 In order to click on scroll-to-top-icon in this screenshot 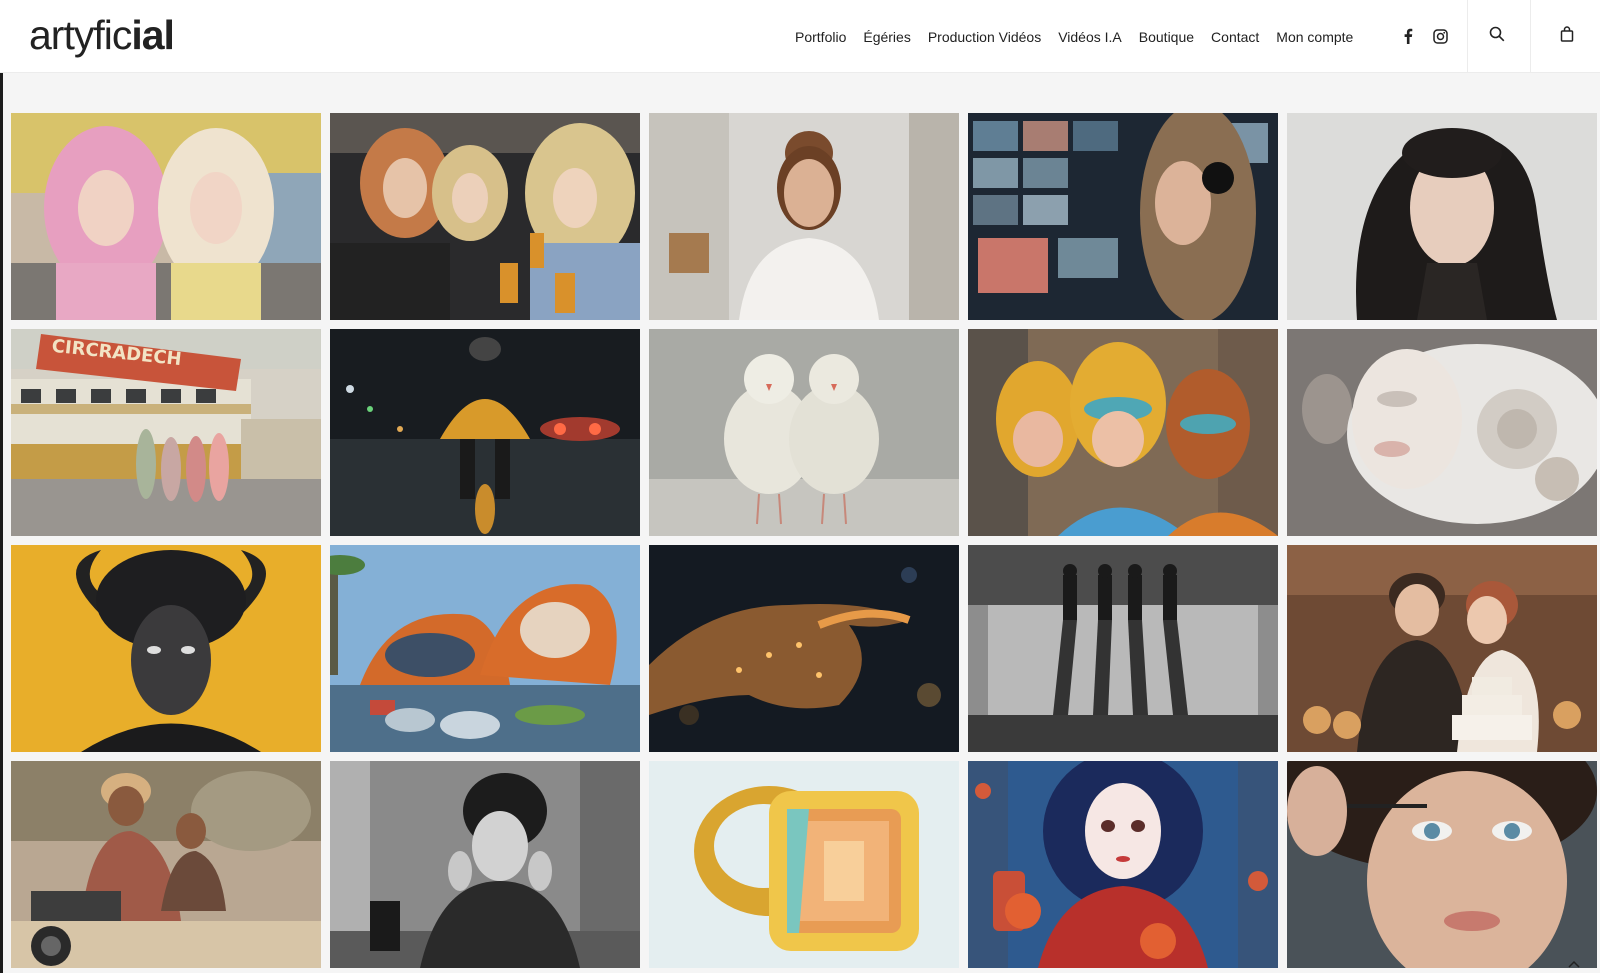, I will do `click(1574, 964)`.